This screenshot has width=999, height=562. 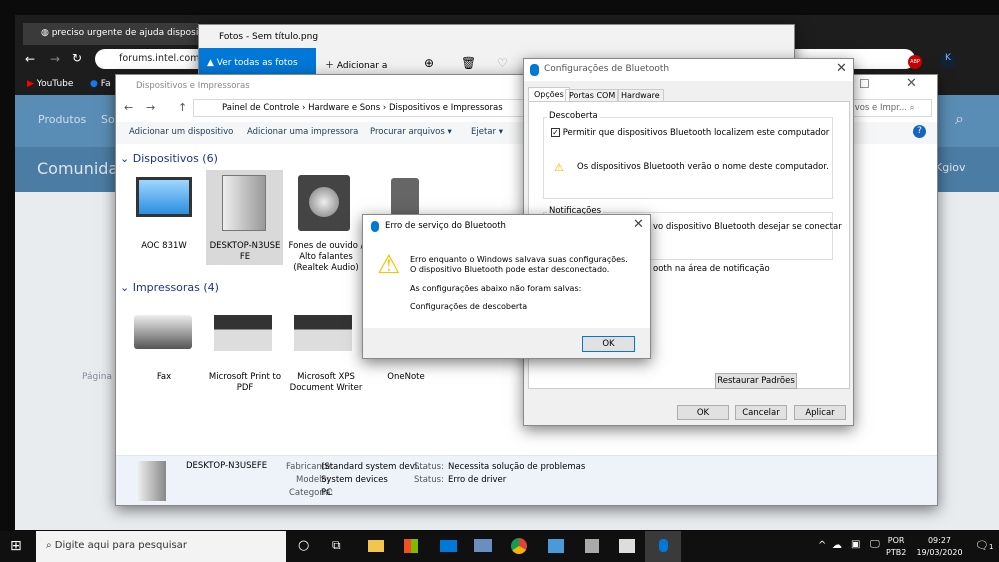 What do you see at coordinates (326, 383) in the screenshot?
I see `printer-item: Microsoft XPS Document Writer` at bounding box center [326, 383].